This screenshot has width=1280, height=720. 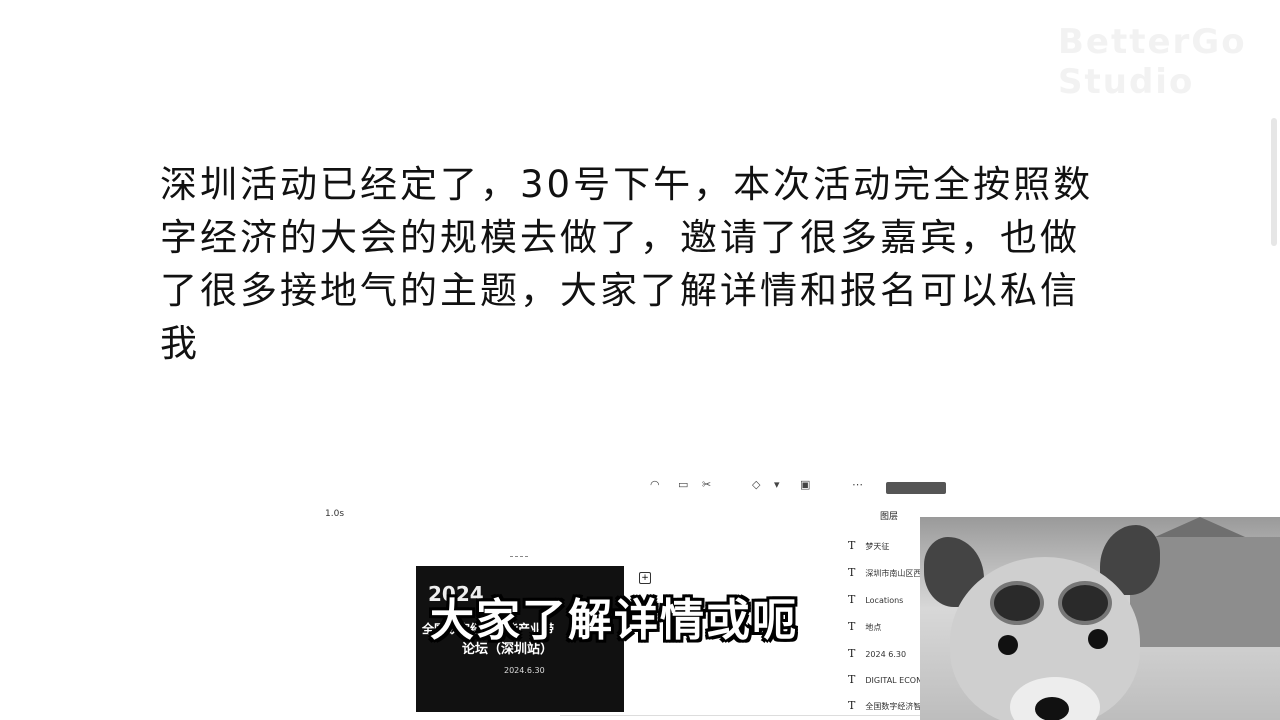 What do you see at coordinates (335, 514) in the screenshot?
I see `duration-label: 1.0s` at bounding box center [335, 514].